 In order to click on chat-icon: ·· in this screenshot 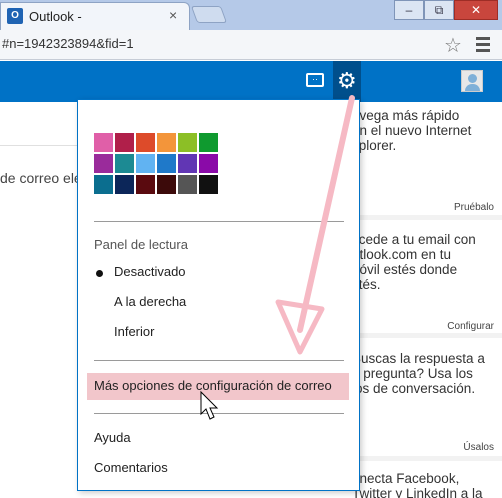, I will do `click(315, 80)`.